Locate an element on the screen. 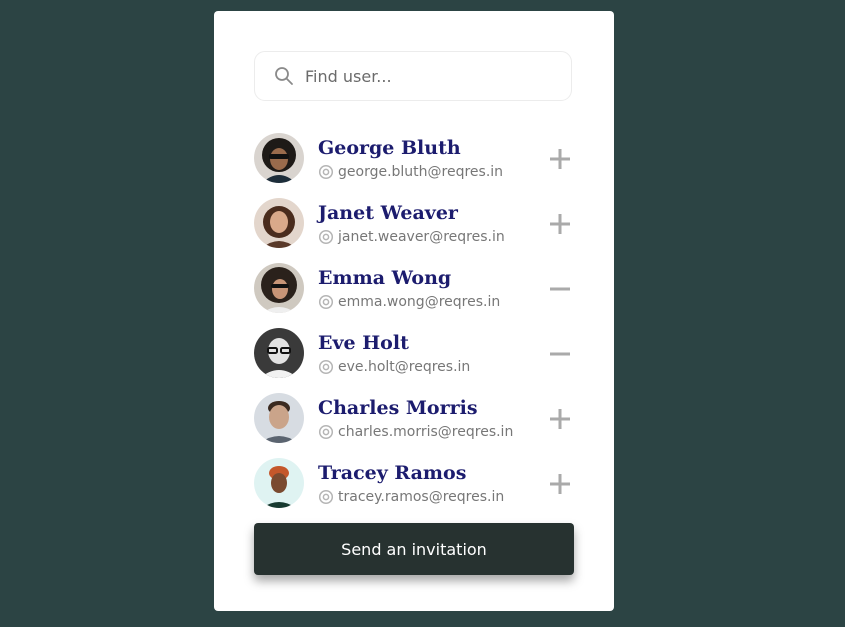  user-name: George Bluth is located at coordinates (389, 148).